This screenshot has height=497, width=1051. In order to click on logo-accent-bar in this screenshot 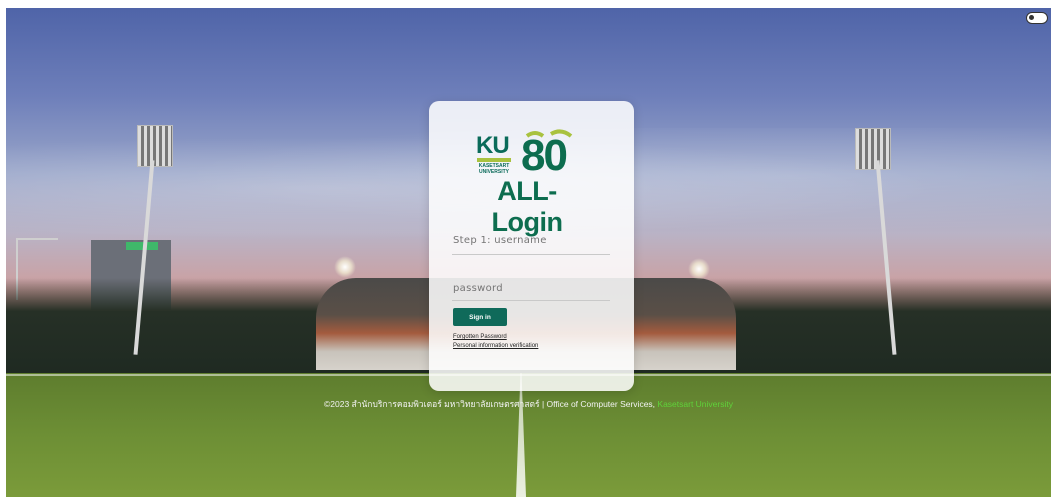, I will do `click(494, 160)`.